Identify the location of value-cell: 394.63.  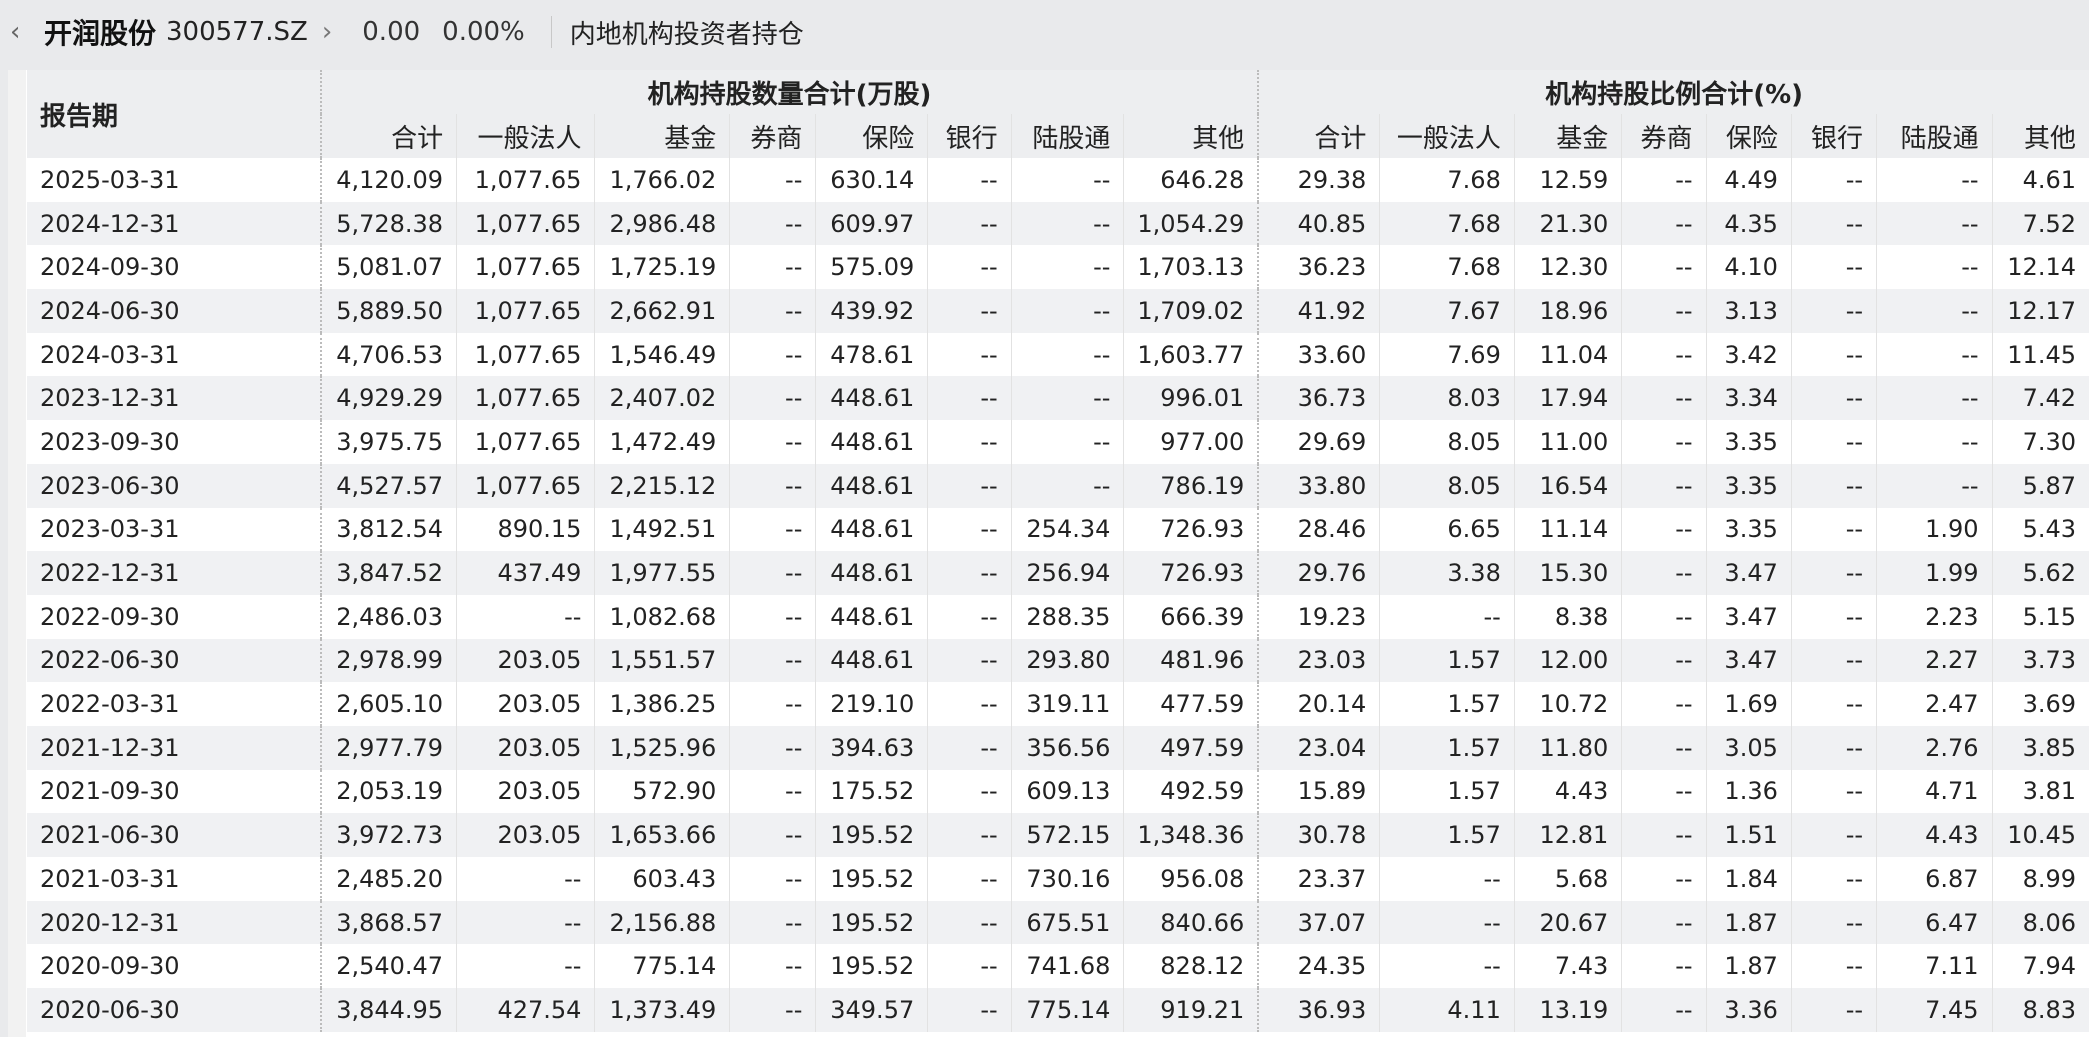
(871, 747).